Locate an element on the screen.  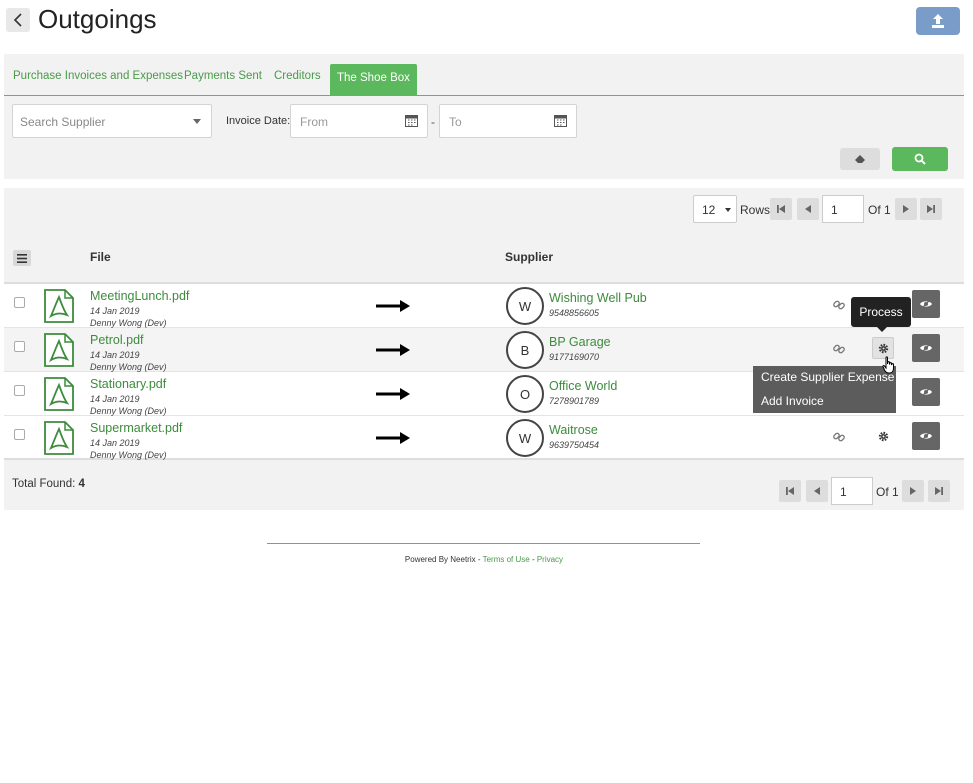
supplier-select-placeholder: Search Supplier is located at coordinates (63, 122).